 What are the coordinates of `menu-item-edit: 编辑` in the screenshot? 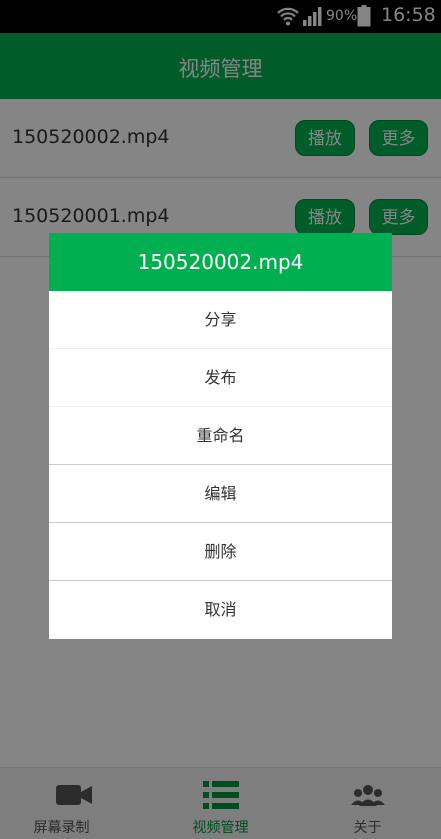 It's located at (220, 494).